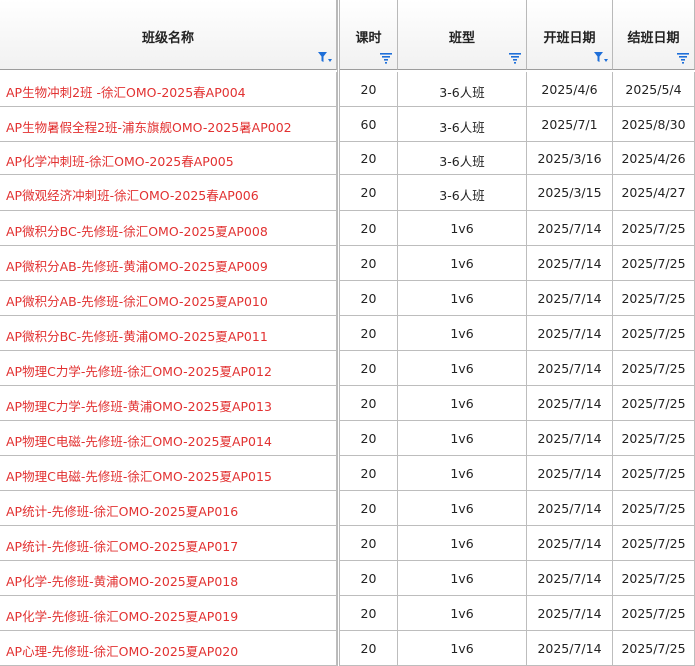 The height and width of the screenshot is (666, 695). I want to click on header-end-date: 结班日期, so click(654, 35).